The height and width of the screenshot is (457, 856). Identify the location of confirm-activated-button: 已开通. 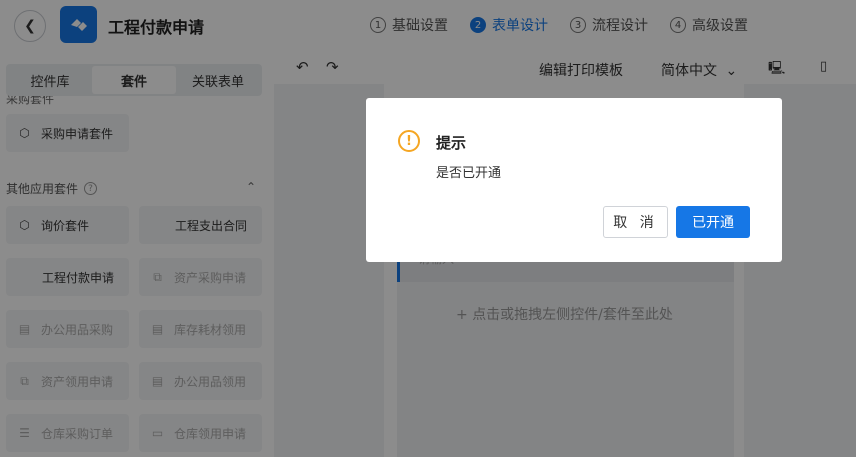
(713, 222).